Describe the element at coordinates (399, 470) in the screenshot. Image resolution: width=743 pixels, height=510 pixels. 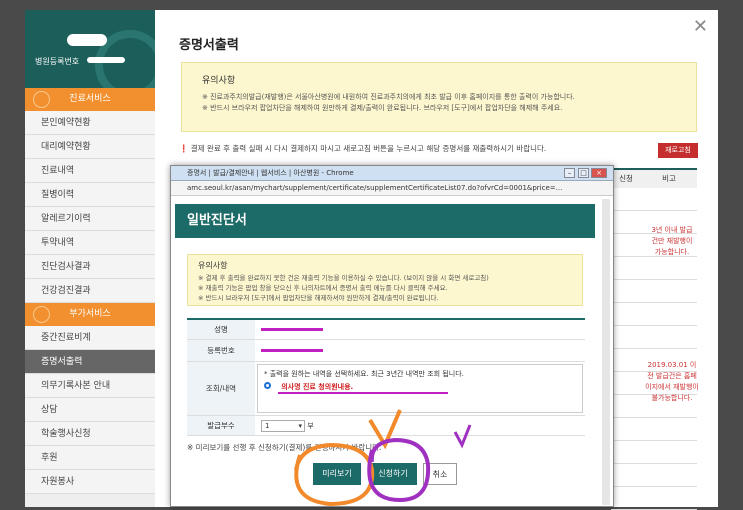
I see `purple-circle` at that location.